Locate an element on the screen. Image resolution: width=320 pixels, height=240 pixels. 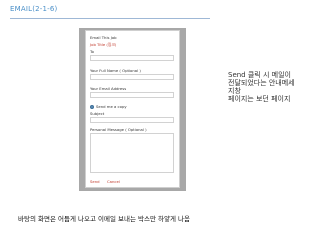
email-label: Your Email Address is located at coordinates (108, 88).